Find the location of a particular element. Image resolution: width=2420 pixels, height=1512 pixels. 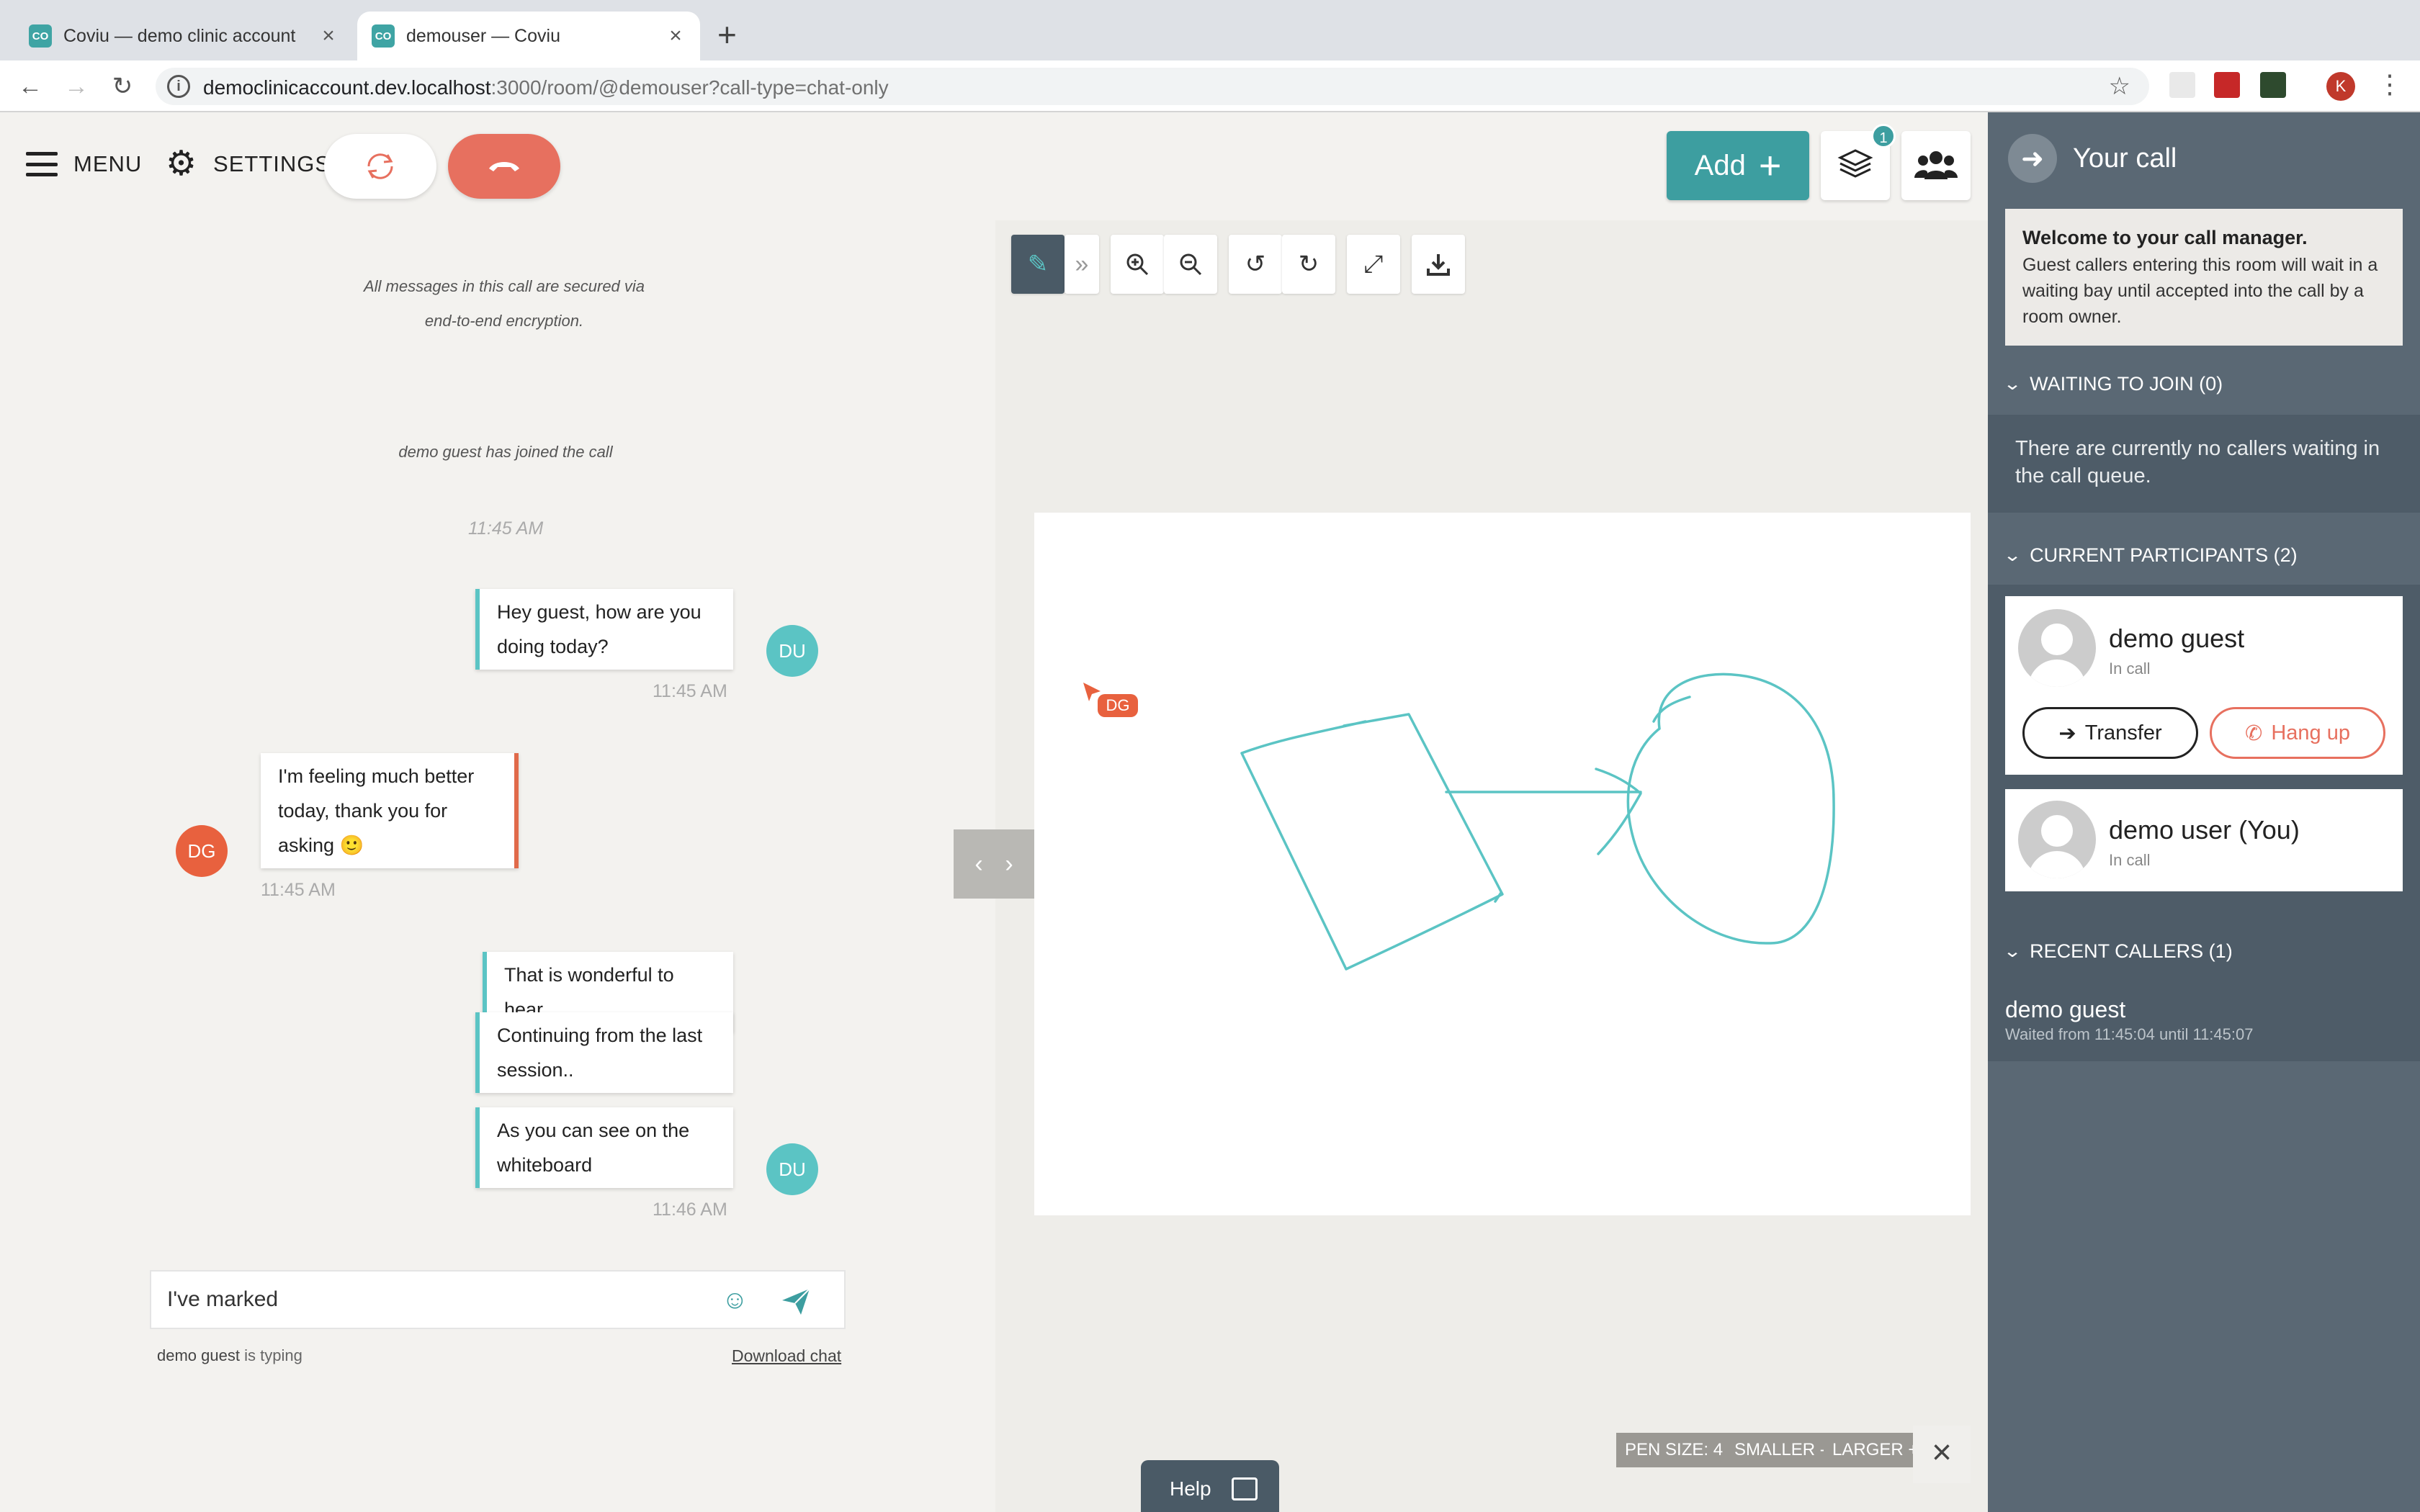

browser-tab-clinic: CO Coviu — demo clinic account × is located at coordinates (183, 36).